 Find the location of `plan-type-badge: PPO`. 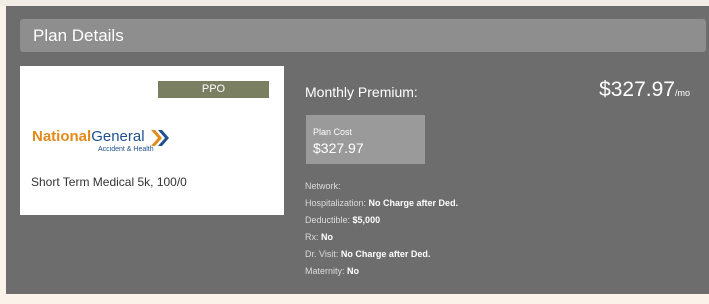

plan-type-badge: PPO is located at coordinates (213, 89).